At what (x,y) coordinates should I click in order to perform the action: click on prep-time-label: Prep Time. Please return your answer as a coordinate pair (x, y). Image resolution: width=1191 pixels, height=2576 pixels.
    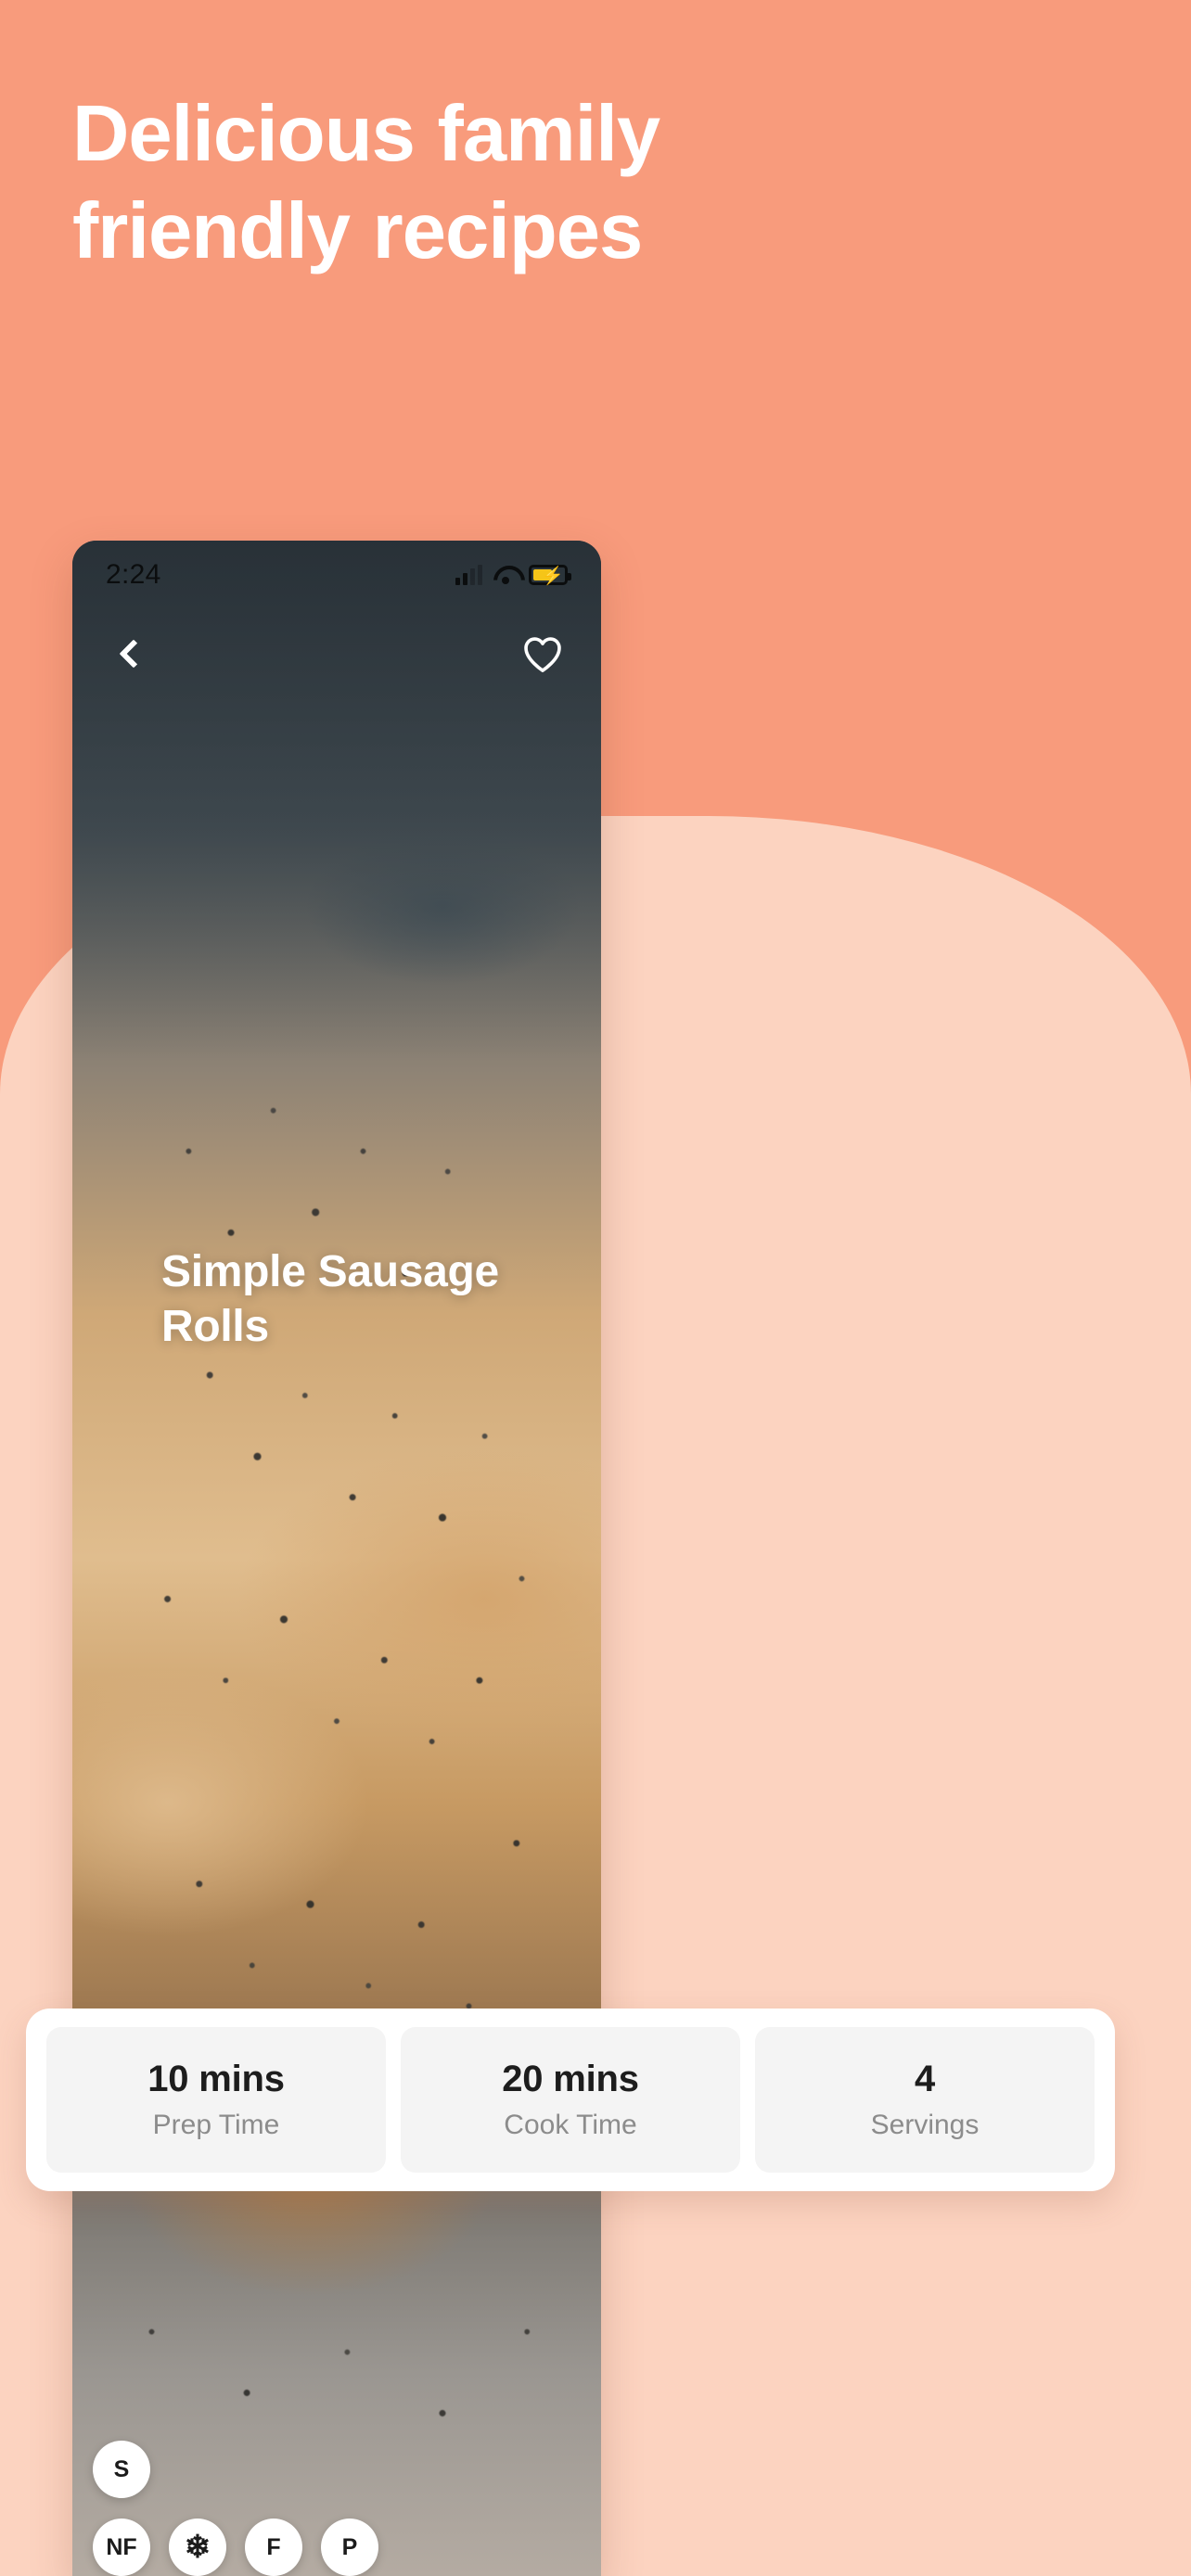
    Looking at the image, I should click on (216, 2125).